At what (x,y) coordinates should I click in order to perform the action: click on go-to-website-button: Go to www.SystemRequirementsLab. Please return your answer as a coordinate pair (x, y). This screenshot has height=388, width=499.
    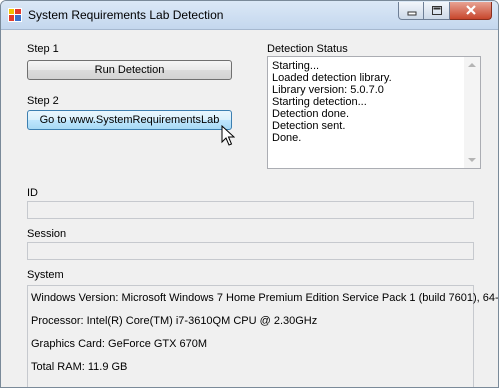
    Looking at the image, I should click on (129, 120).